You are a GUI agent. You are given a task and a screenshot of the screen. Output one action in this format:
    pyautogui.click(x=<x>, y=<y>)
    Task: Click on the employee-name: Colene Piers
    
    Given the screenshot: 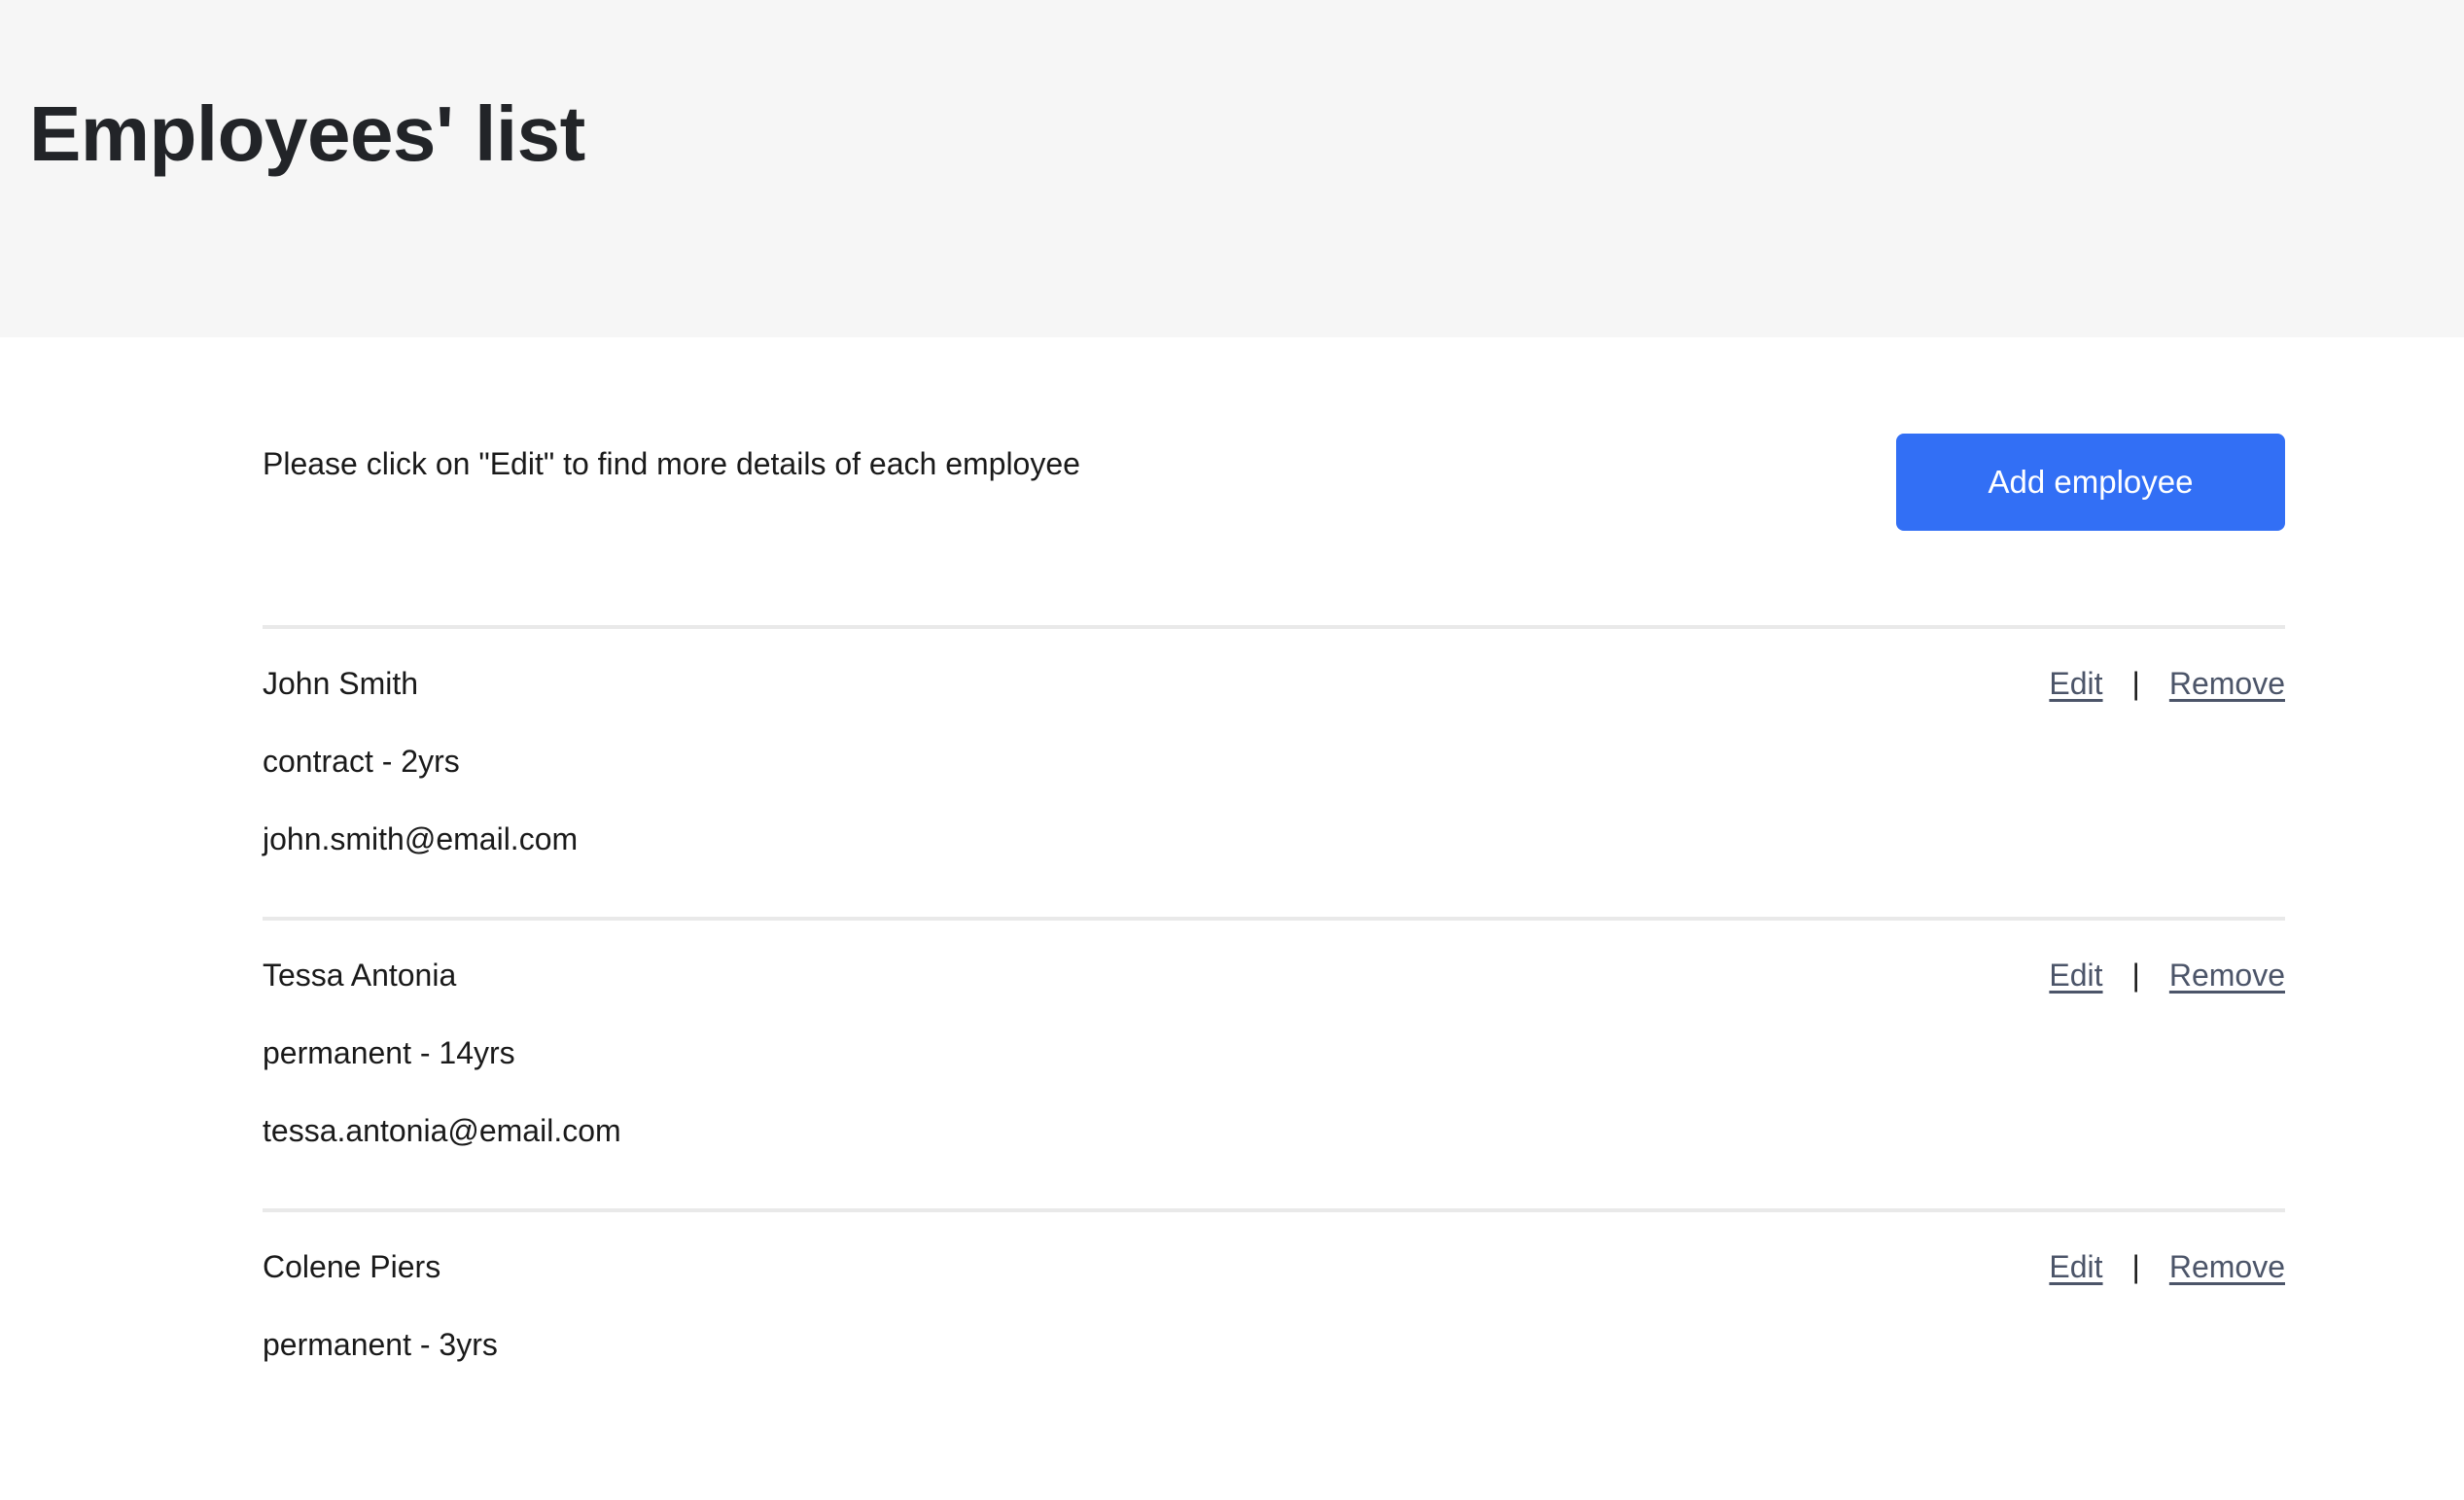 What is the action you would take?
    pyautogui.click(x=352, y=1266)
    